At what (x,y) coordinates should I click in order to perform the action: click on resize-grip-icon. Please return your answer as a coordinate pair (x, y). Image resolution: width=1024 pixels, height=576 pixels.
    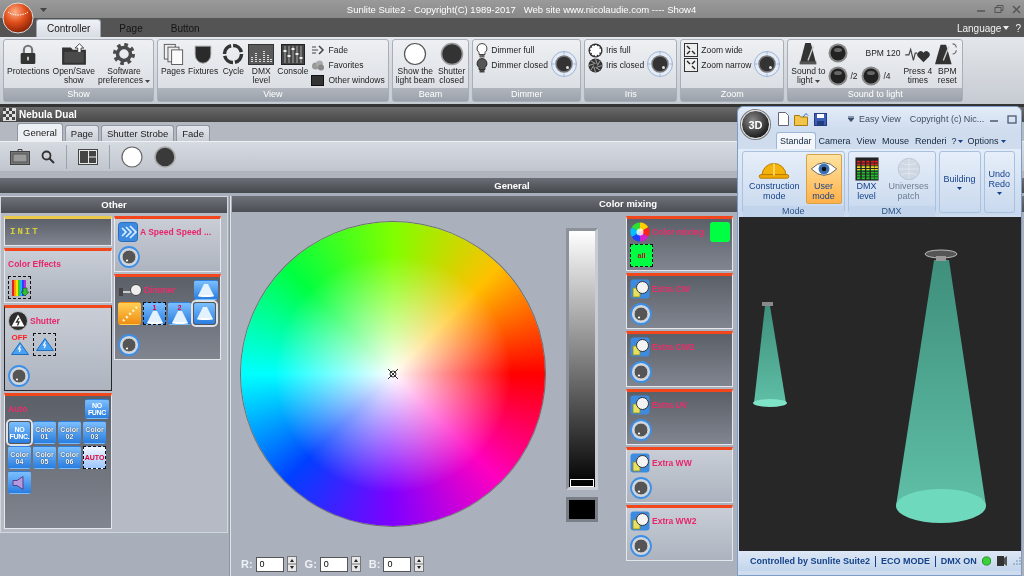
    Looking at the image, I should click on (1017, 561).